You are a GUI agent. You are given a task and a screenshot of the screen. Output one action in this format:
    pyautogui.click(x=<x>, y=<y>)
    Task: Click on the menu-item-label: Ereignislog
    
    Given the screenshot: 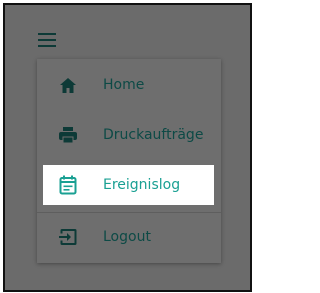 What is the action you would take?
    pyautogui.click(x=142, y=185)
    